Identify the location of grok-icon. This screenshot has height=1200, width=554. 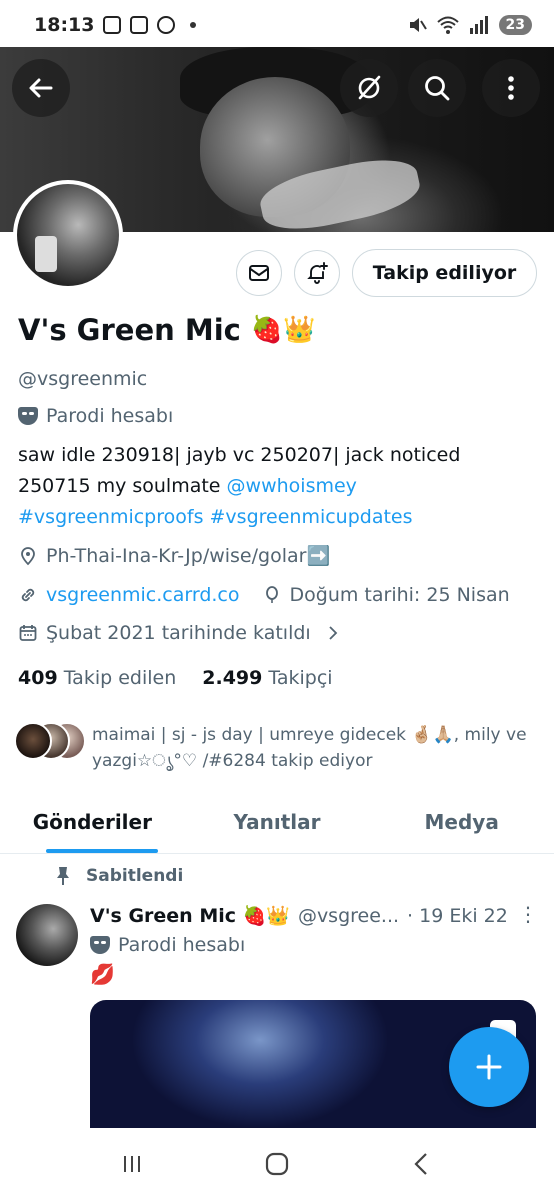
(369, 87).